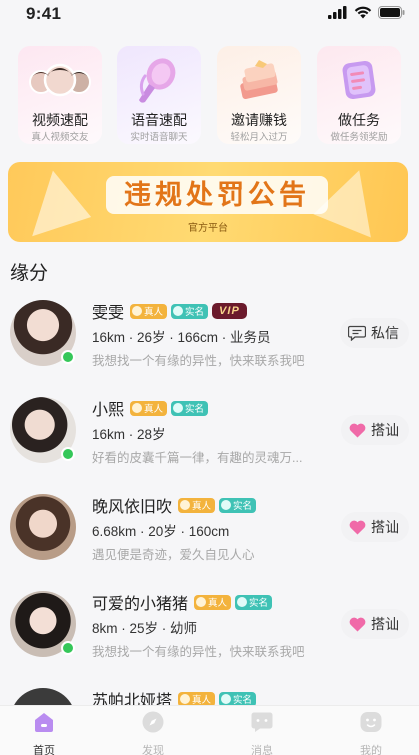 The height and width of the screenshot is (755, 419). What do you see at coordinates (371, 722) in the screenshot?
I see `profile-icon` at bounding box center [371, 722].